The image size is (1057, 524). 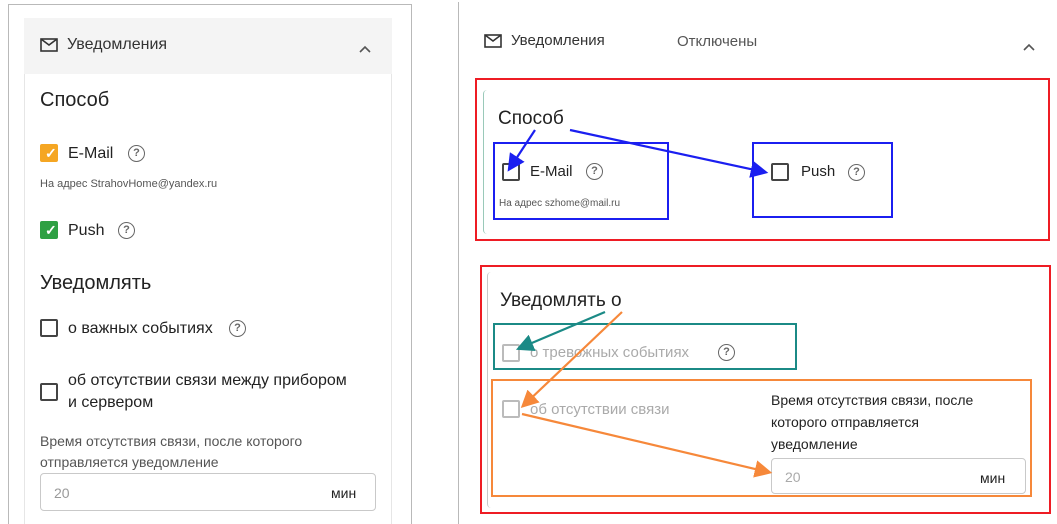 I want to click on arrow-to-alarm, so click(x=560, y=330).